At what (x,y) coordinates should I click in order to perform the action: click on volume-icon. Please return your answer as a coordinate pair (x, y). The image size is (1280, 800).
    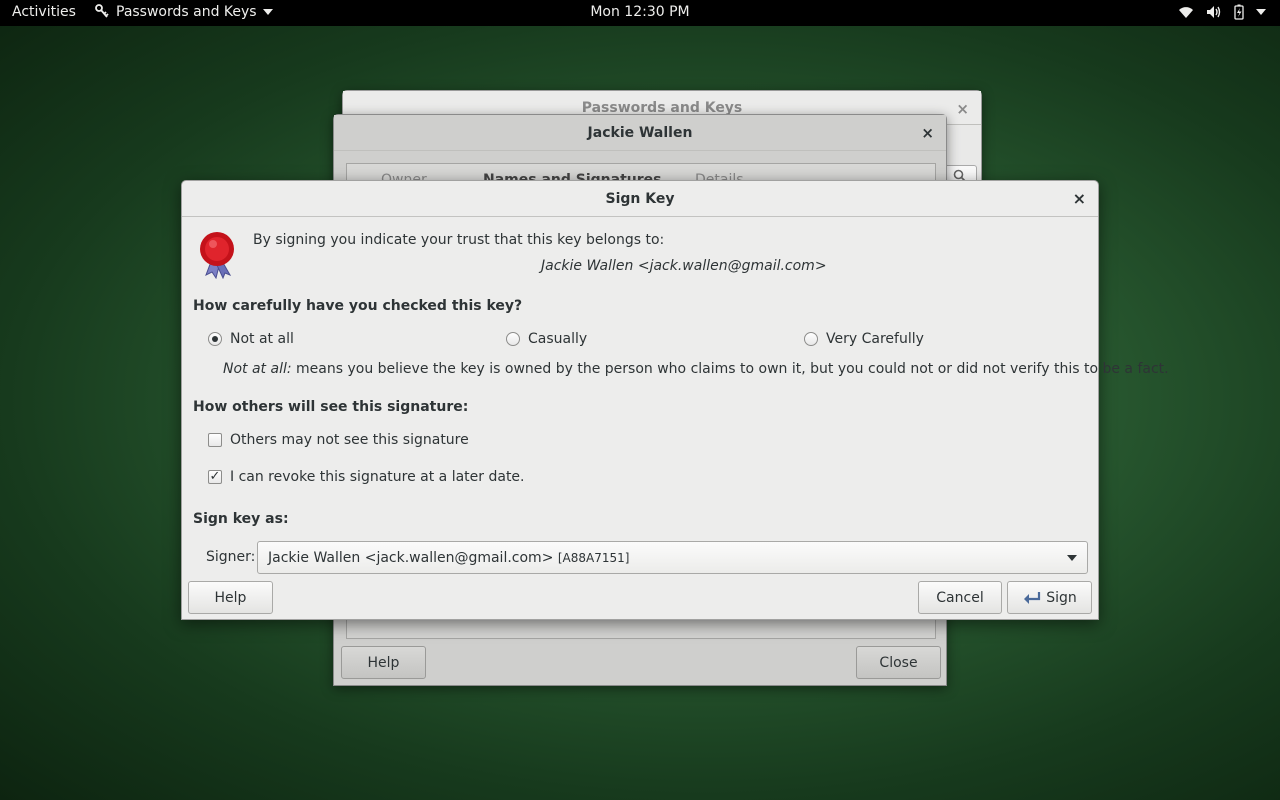
    Looking at the image, I should click on (1214, 12).